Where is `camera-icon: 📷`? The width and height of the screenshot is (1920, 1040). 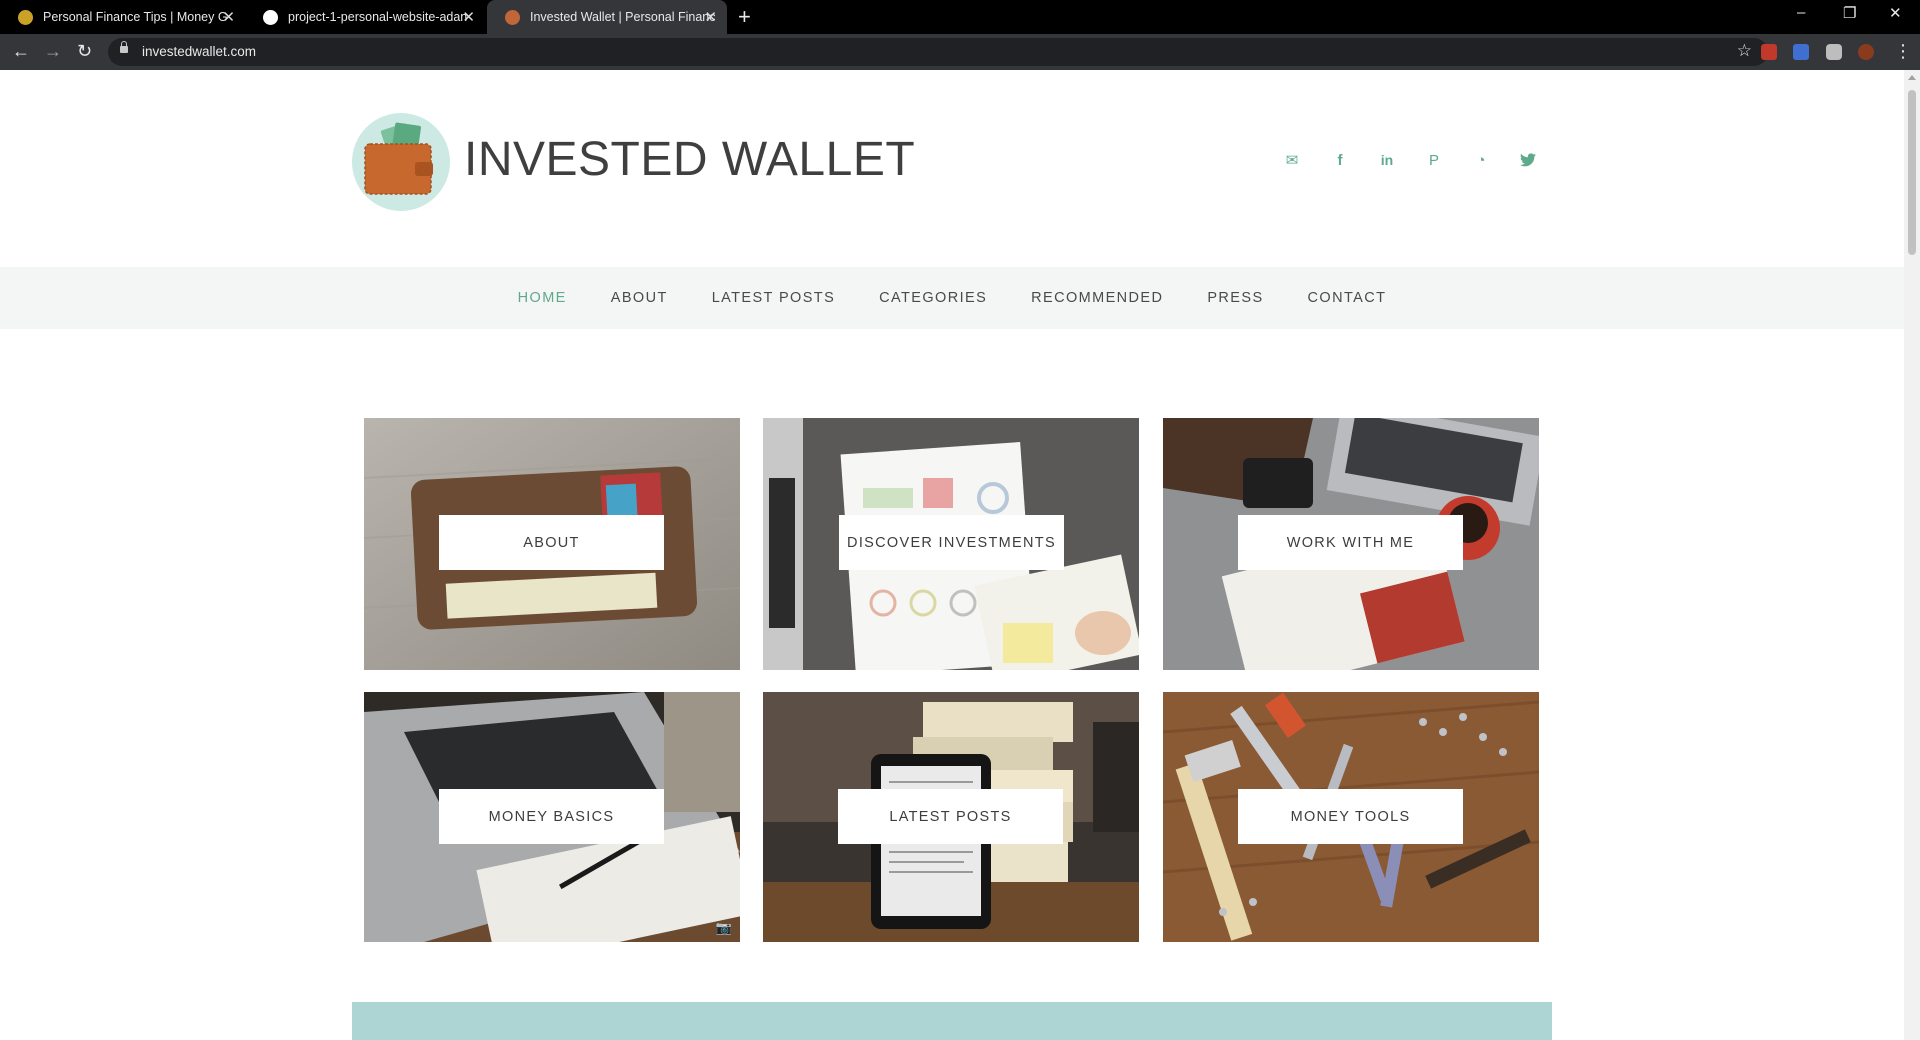 camera-icon: 📷 is located at coordinates (723, 927).